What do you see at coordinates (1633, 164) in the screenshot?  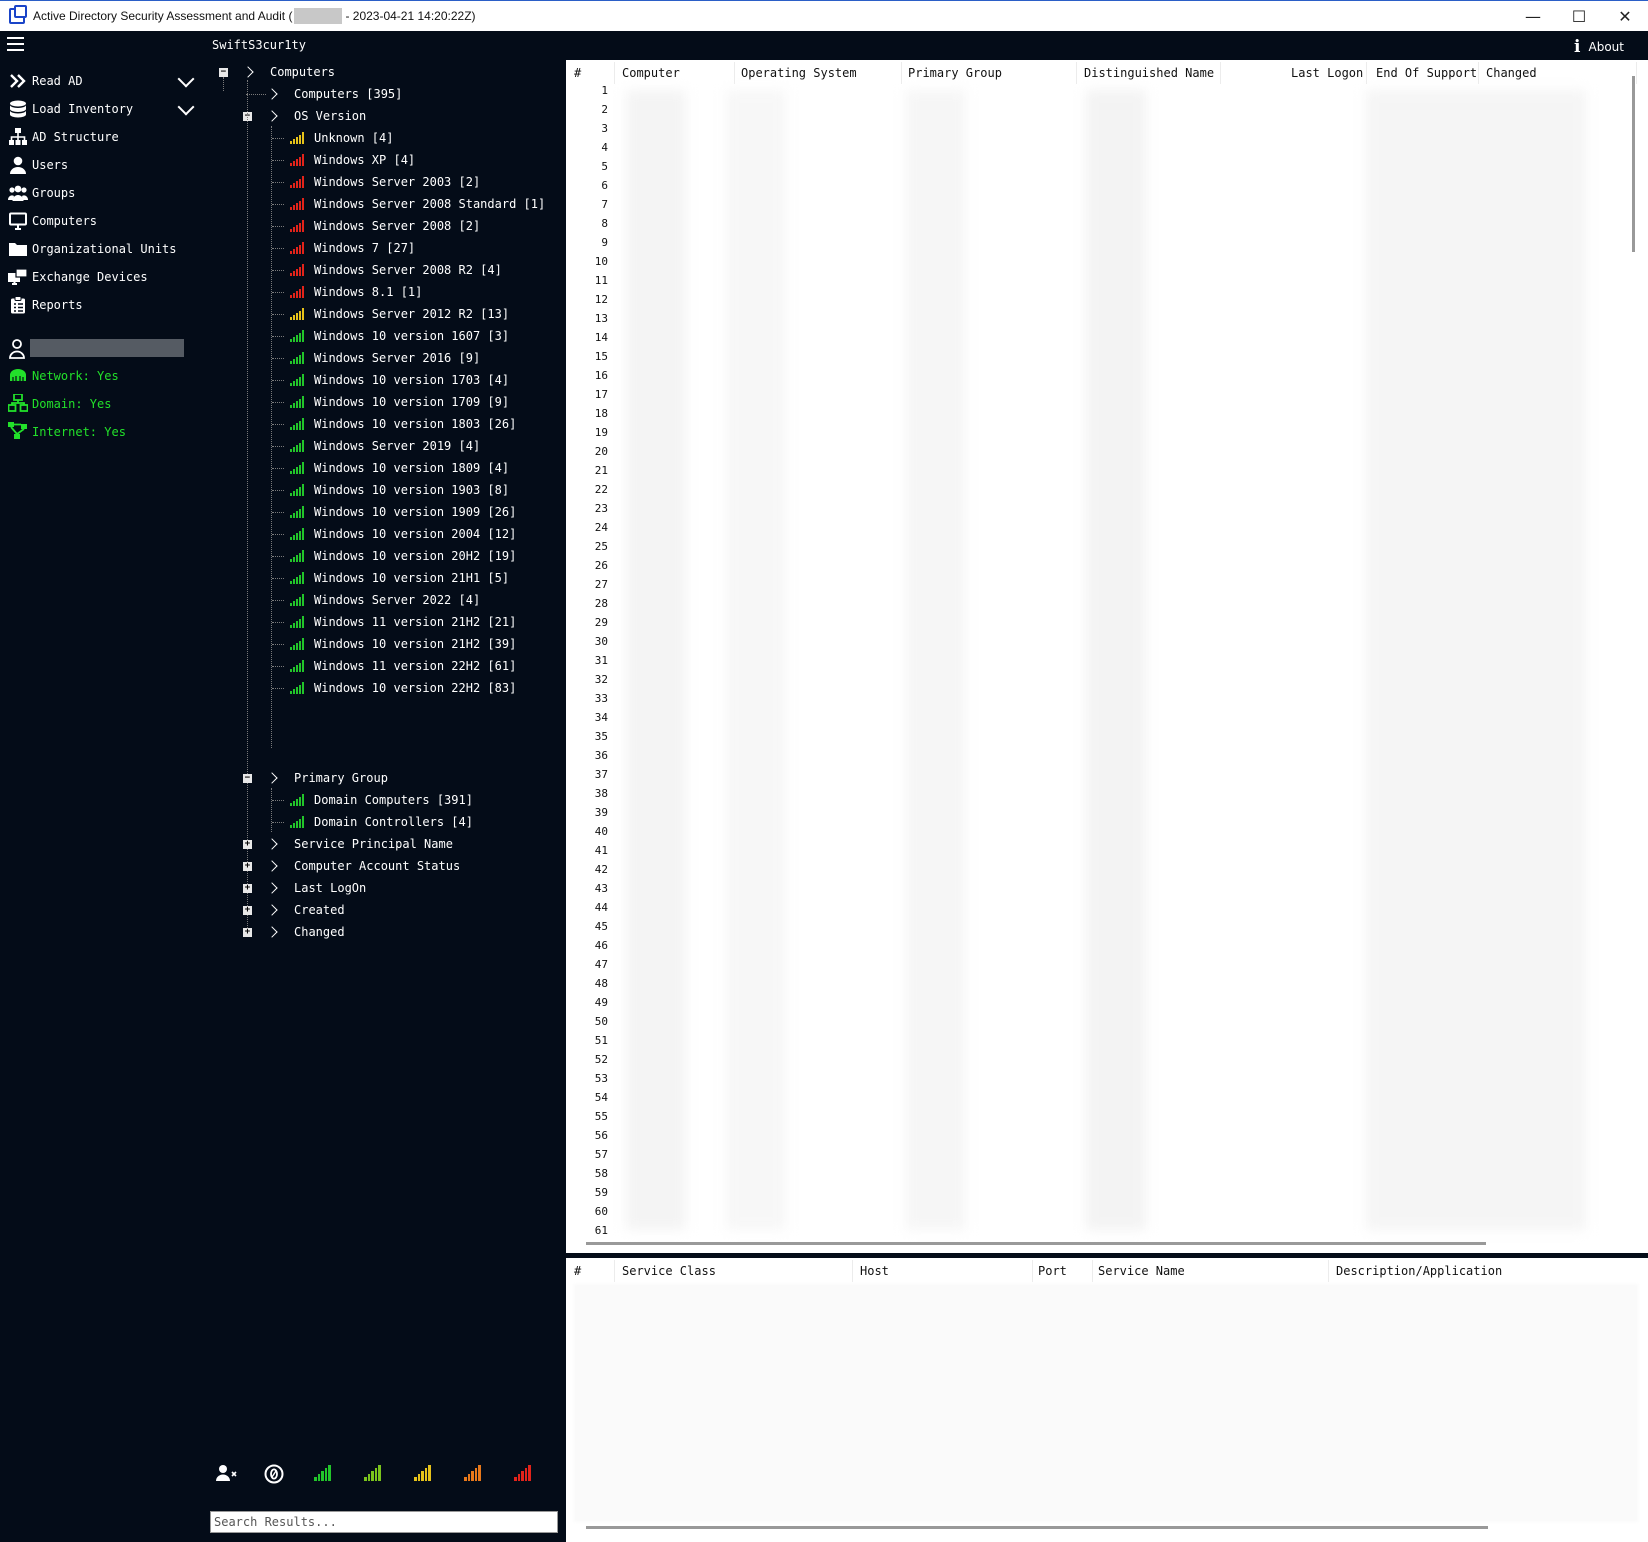 I see `vertical-scrollbar` at bounding box center [1633, 164].